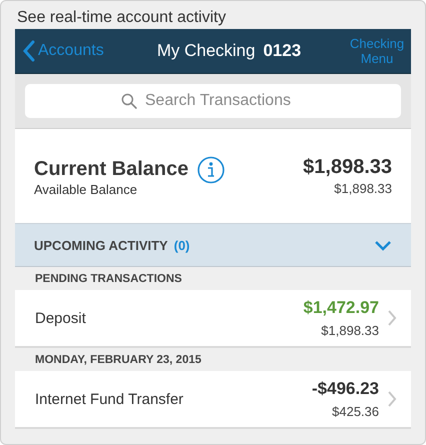 The height and width of the screenshot is (445, 426). I want to click on caption: See real-time account activity, so click(121, 18).